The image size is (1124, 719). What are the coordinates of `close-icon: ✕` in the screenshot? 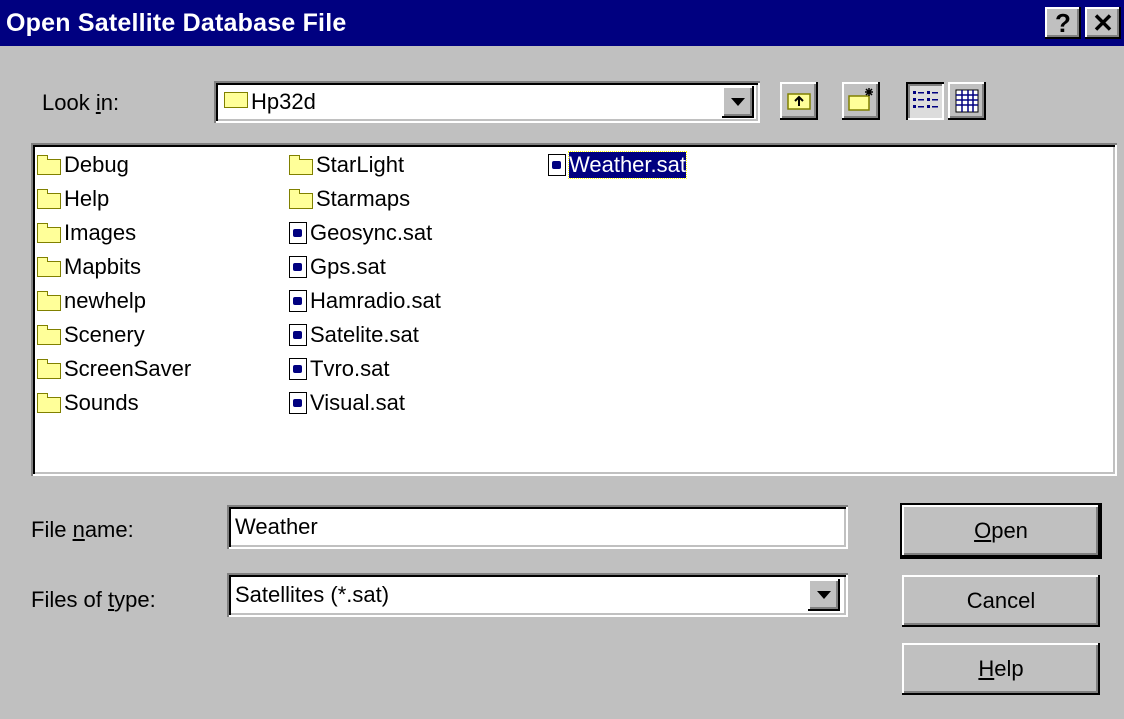 It's located at (1103, 22).